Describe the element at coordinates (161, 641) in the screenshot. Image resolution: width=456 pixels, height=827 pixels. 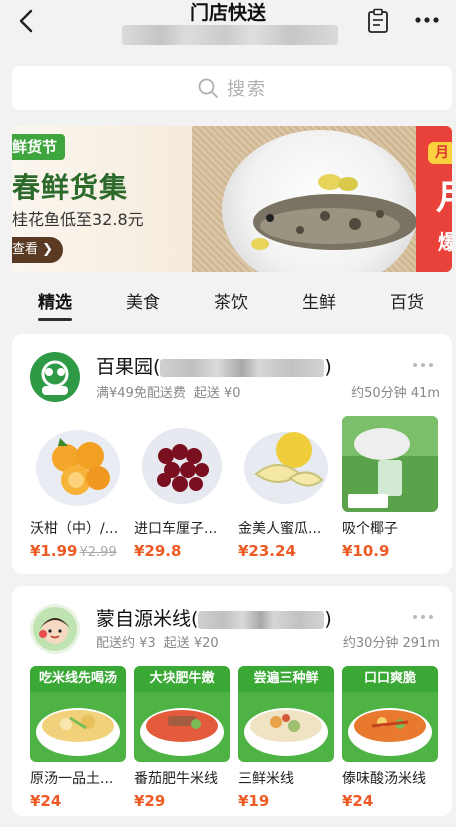
I see `store-delivery-info: 配送约 ¥3 起送 ¥20` at that location.